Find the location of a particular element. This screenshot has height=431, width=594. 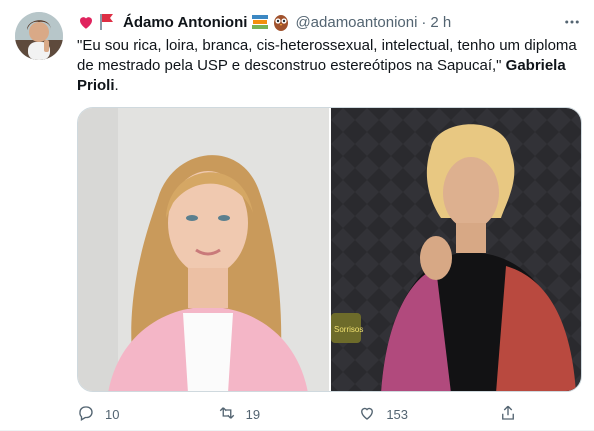

tweet-header: Ádamo Antonioni @adamoantonioni · 2 h is located at coordinates (329, 22).